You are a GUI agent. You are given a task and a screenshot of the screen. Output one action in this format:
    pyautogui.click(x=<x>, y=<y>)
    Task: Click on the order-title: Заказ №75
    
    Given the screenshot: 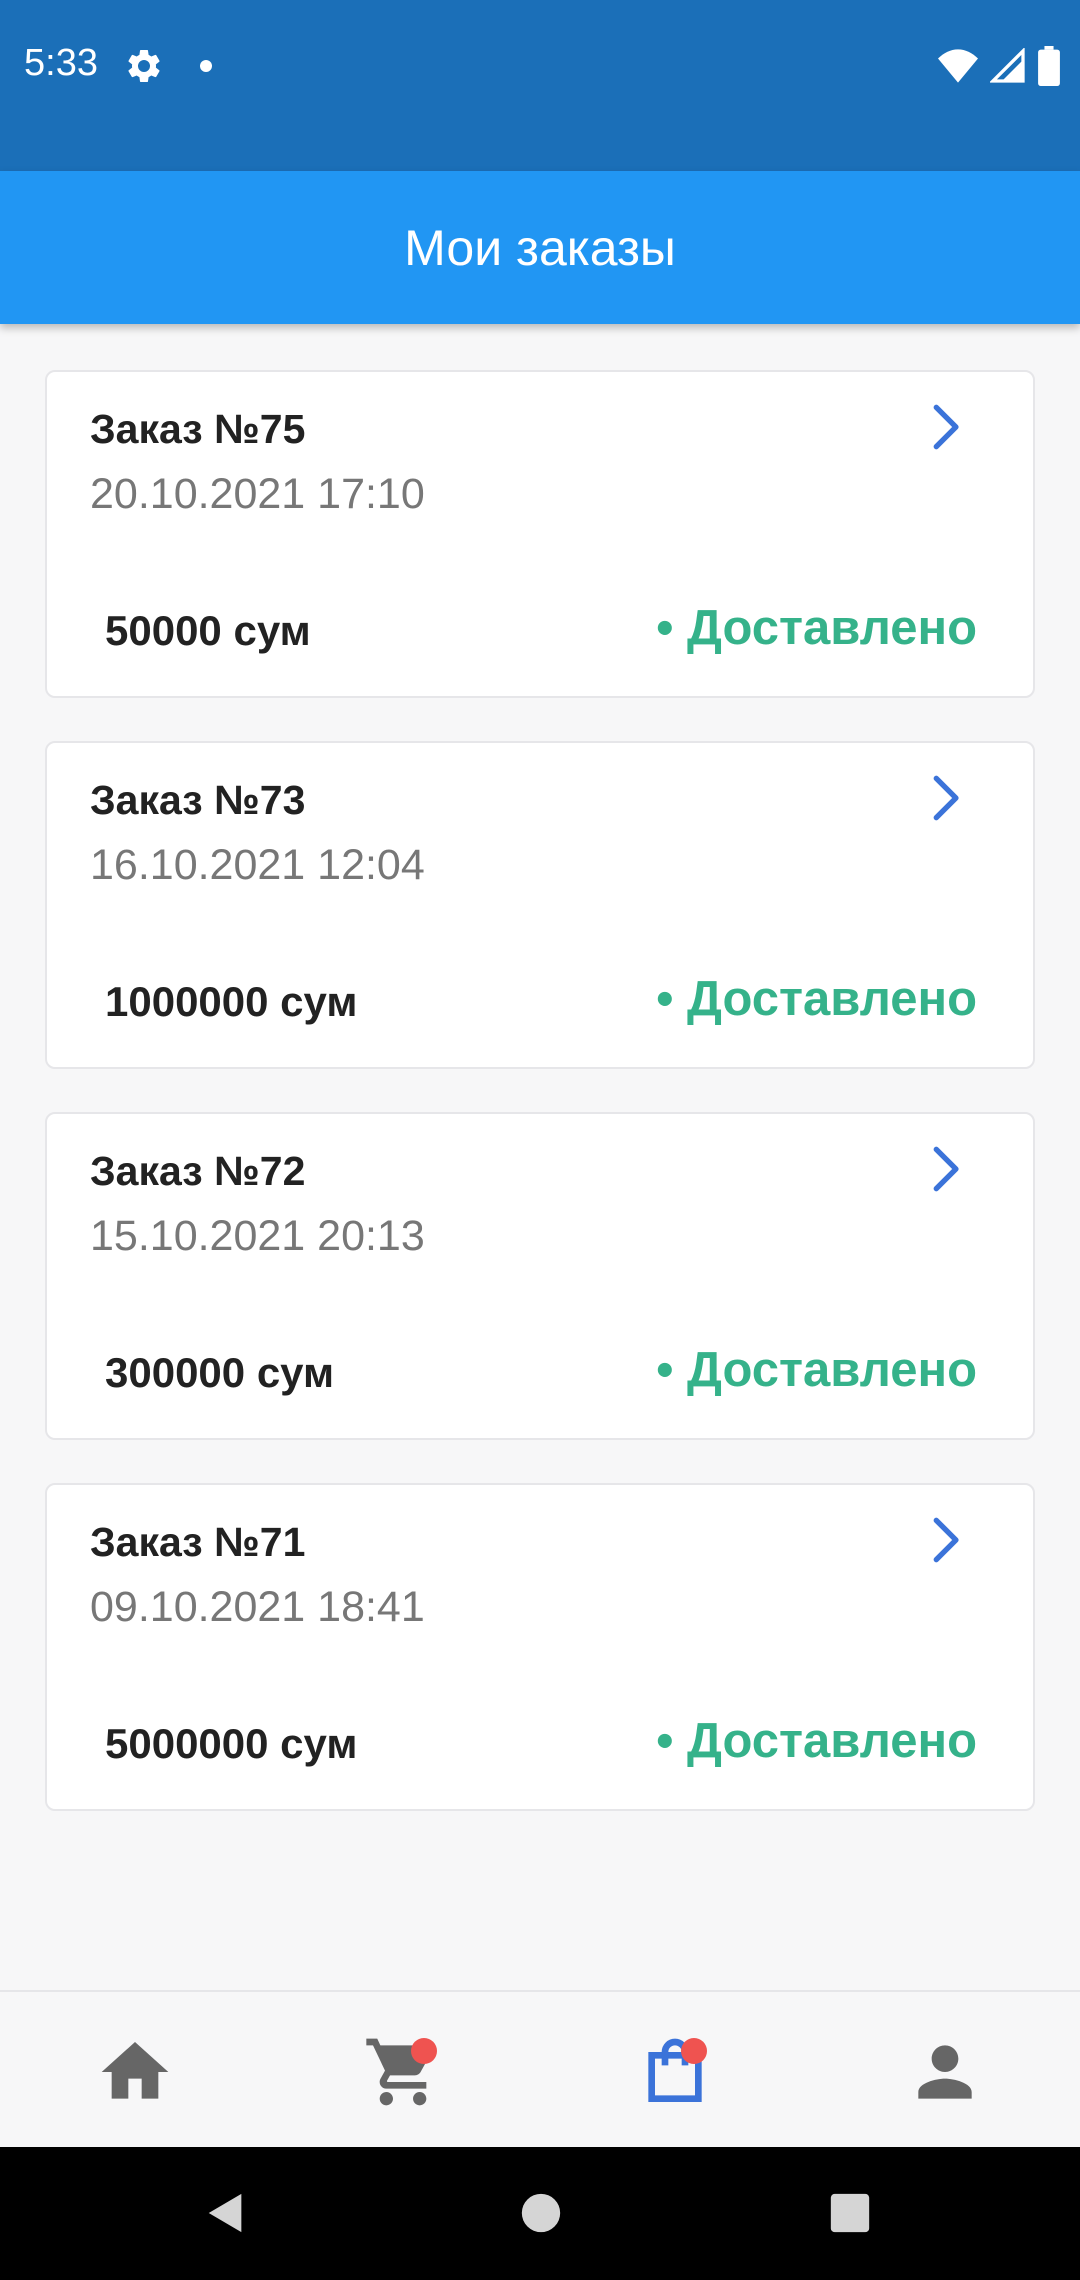 What is the action you would take?
    pyautogui.click(x=198, y=429)
    